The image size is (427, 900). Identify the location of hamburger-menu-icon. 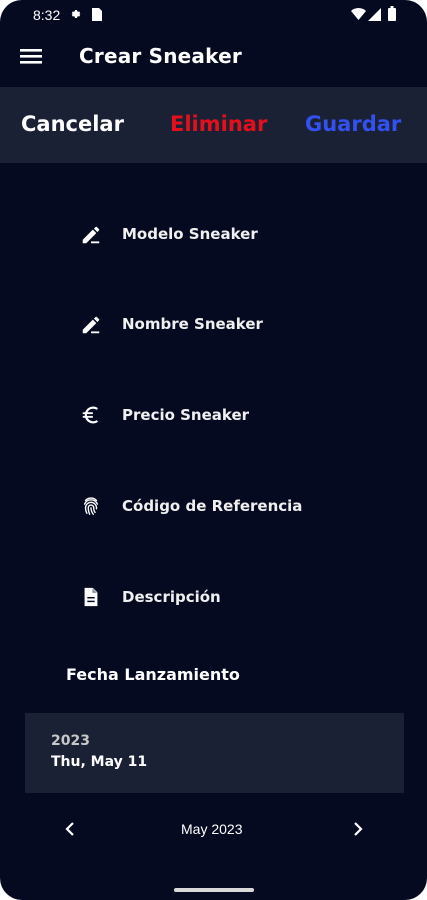
(31, 56).